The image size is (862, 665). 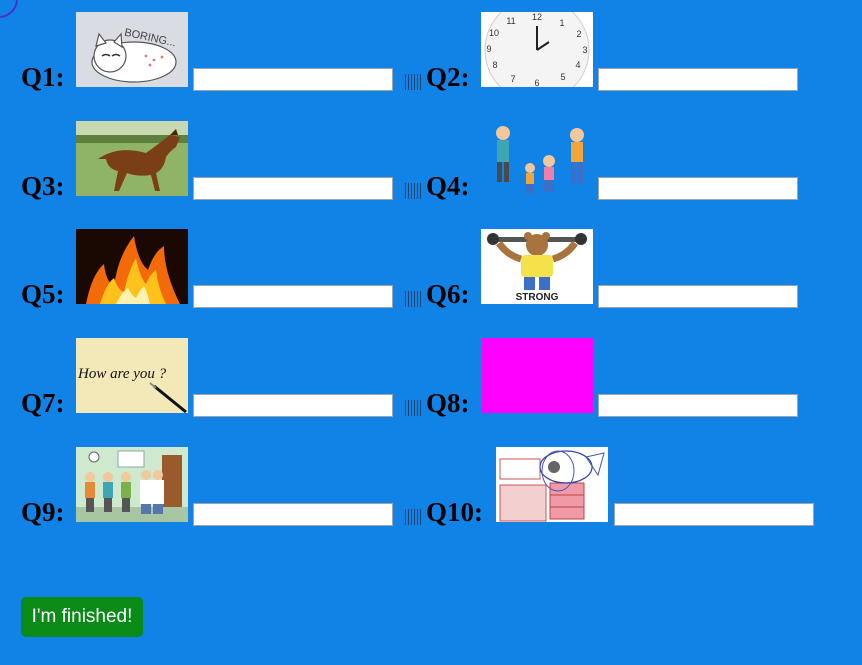 I want to click on messy-room-image, so click(x=552, y=484).